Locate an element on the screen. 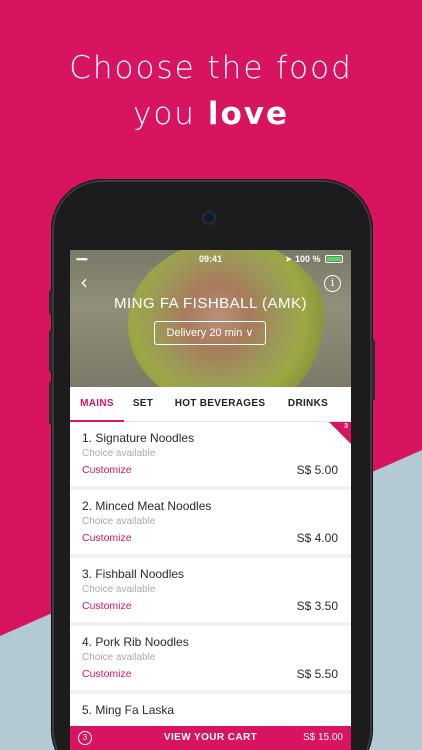 This screenshot has height=750, width=422. menu-item-price: S$ 4.00 is located at coordinates (317, 538).